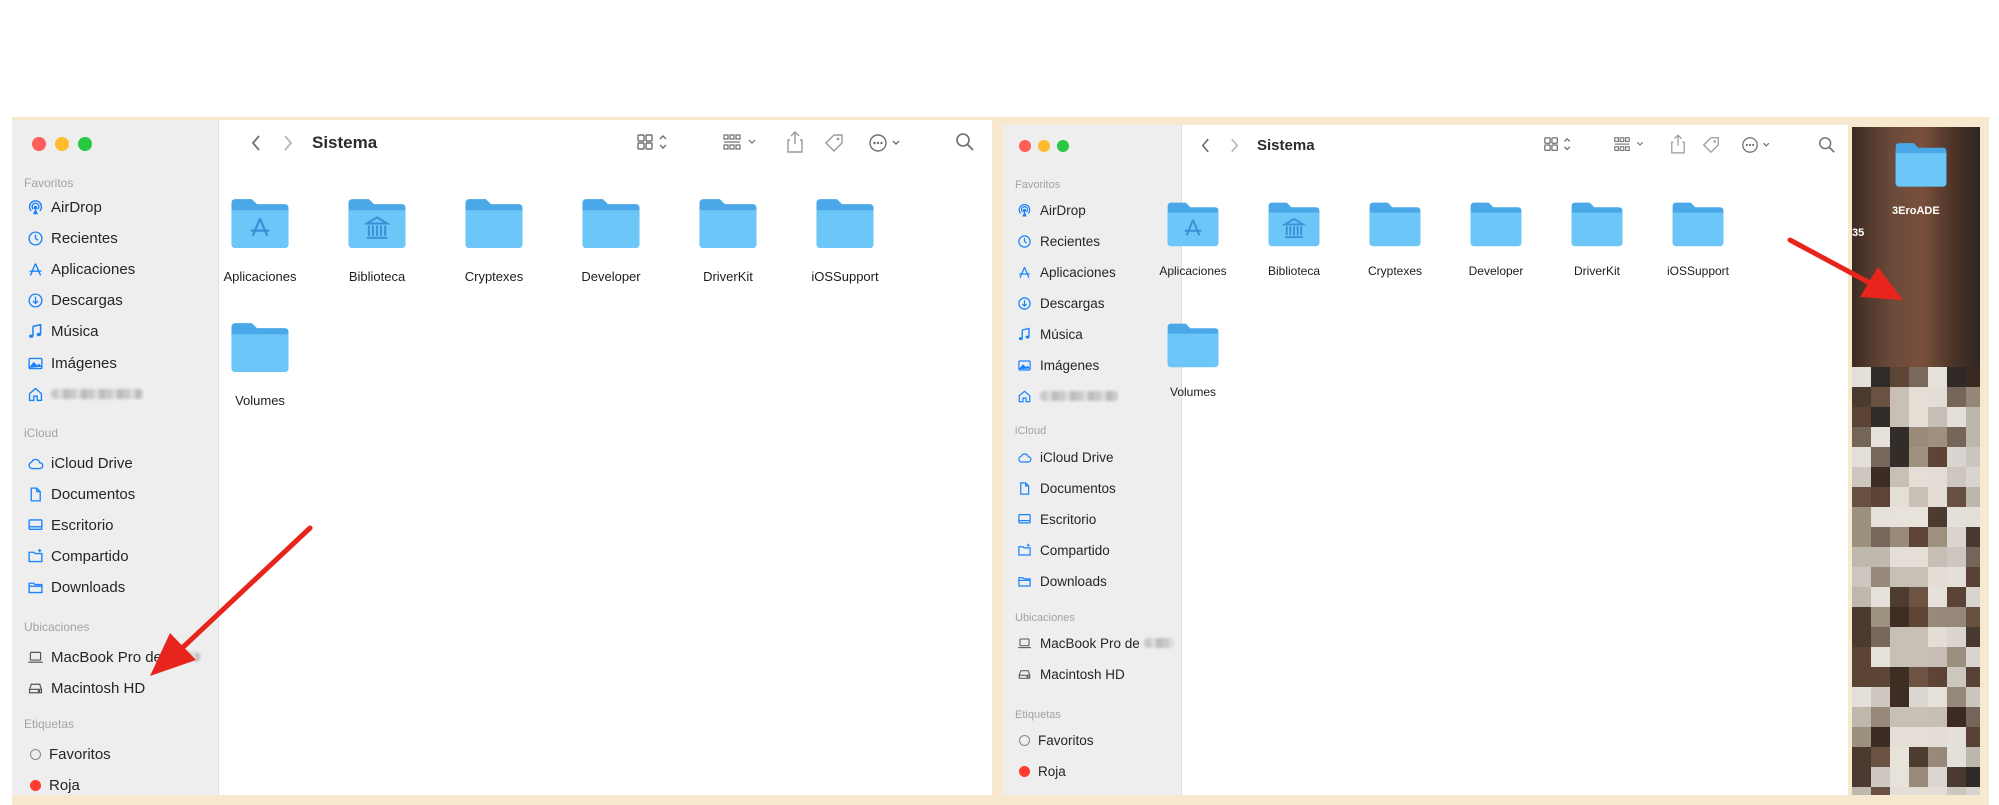  I want to click on sidebar-item-label: Imágenes, so click(84, 363).